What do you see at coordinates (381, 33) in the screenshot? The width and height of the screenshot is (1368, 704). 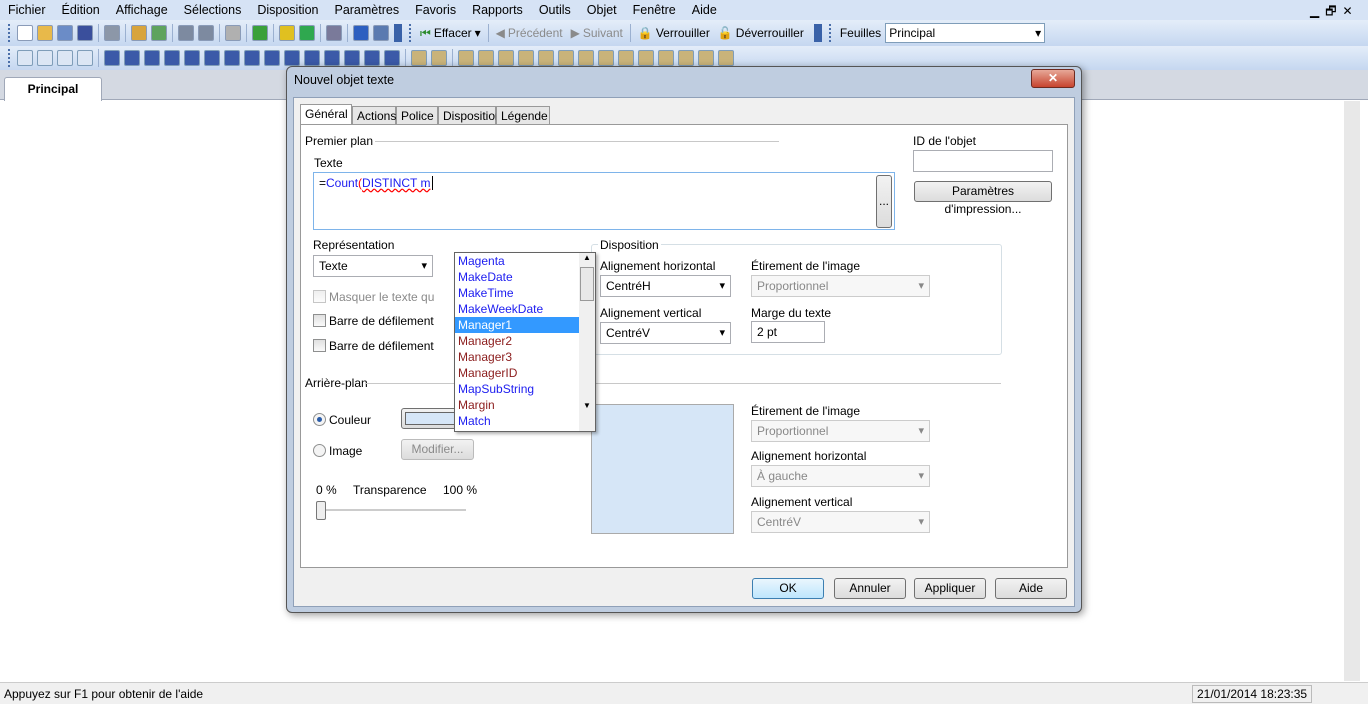 I see `whats-this-icon` at bounding box center [381, 33].